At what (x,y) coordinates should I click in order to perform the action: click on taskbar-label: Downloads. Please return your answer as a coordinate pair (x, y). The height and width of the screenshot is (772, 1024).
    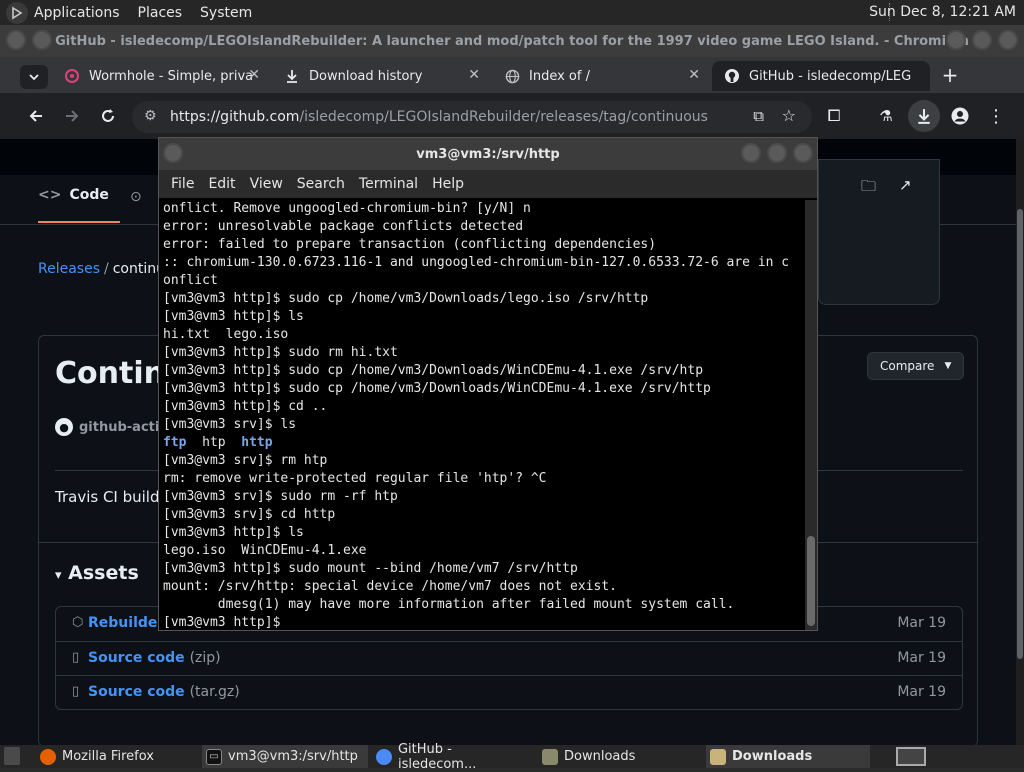
    Looking at the image, I should click on (772, 756).